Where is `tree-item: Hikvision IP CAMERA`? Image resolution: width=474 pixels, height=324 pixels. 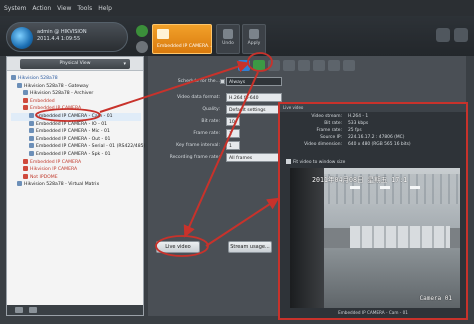
tree-item: Hikvision IP CAMERA is located at coordinates (76, 170).